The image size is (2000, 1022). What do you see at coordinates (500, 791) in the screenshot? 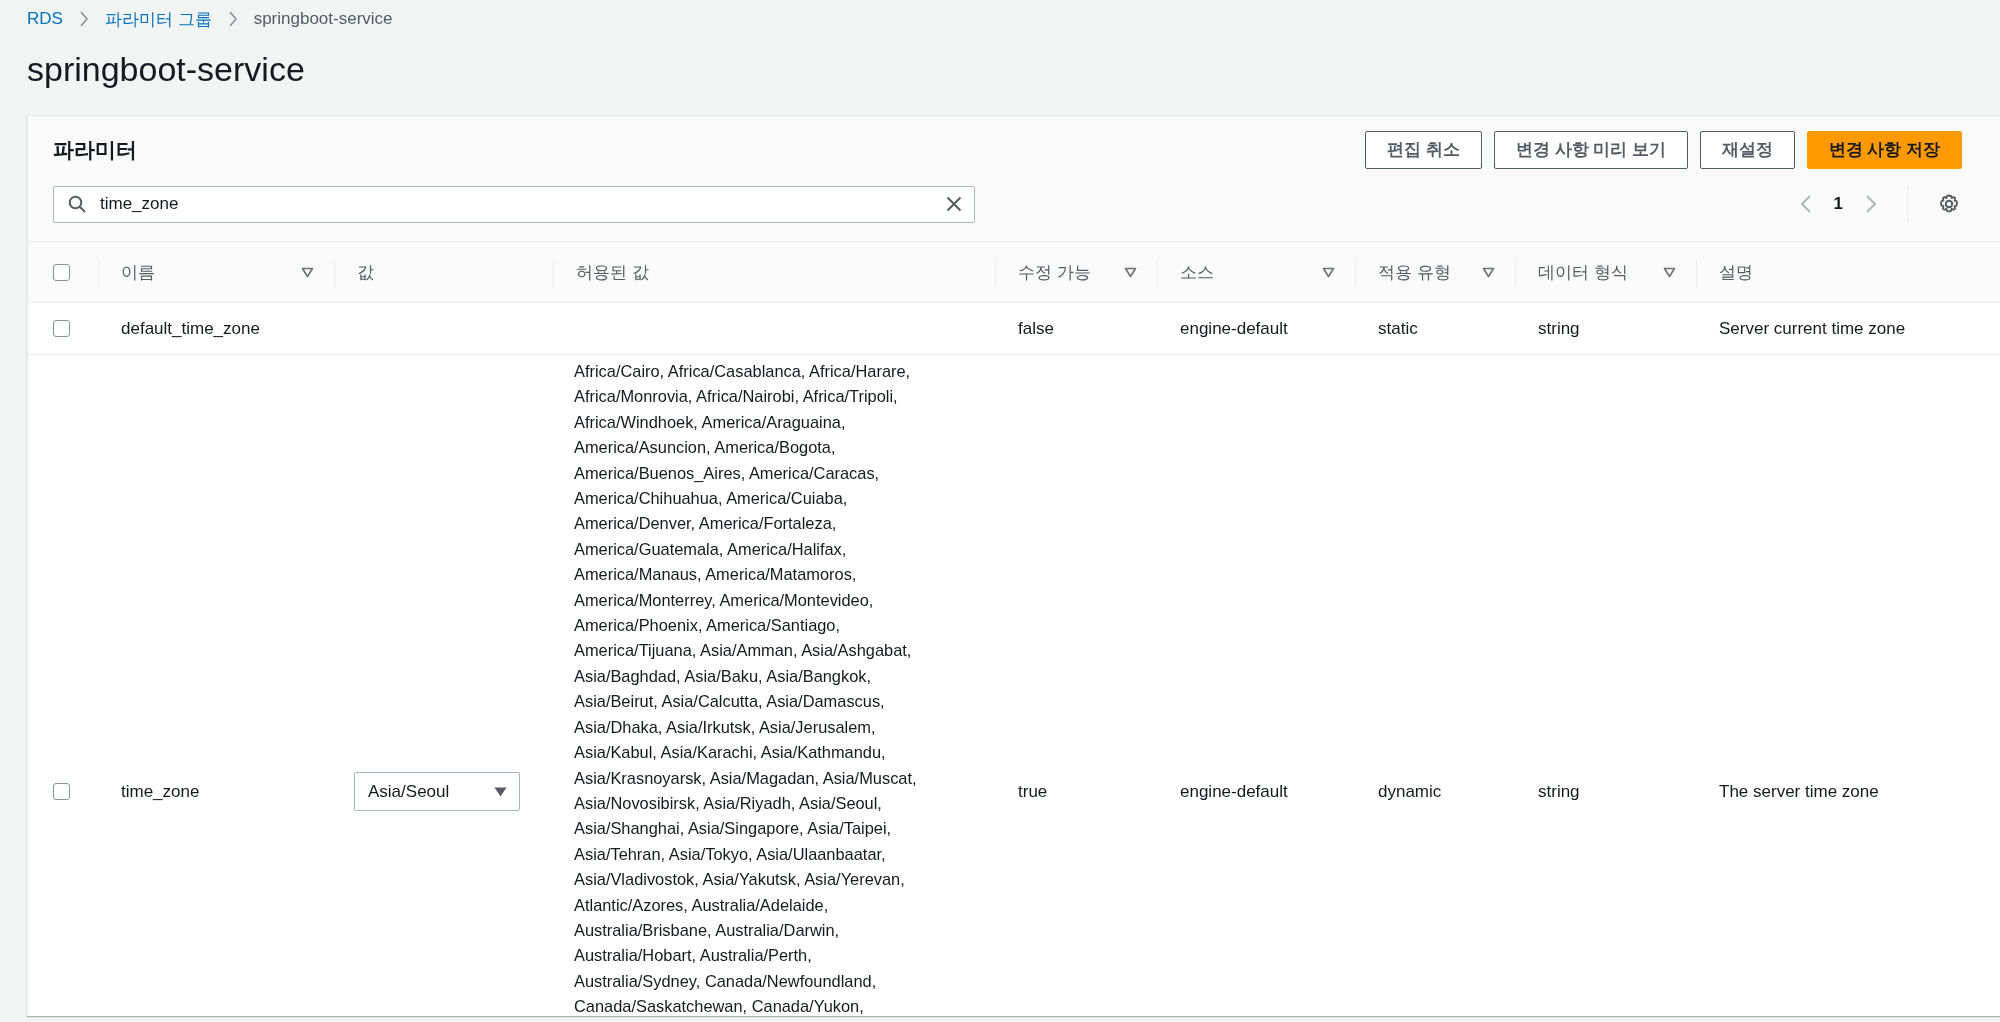
I see `caret-down-icon` at bounding box center [500, 791].